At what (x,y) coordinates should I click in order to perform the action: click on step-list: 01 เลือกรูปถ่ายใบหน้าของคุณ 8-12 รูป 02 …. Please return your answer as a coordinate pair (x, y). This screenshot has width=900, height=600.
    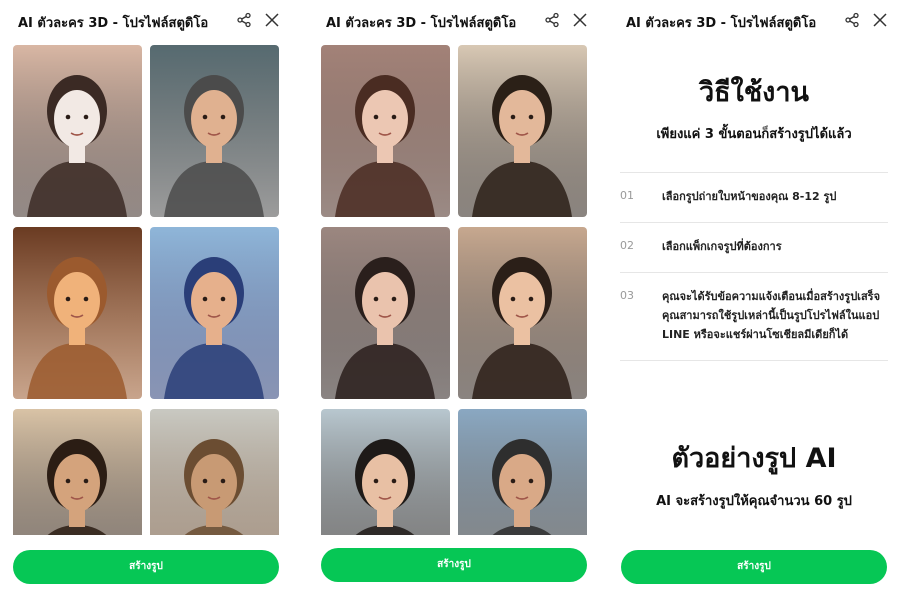
    Looking at the image, I should click on (754, 266).